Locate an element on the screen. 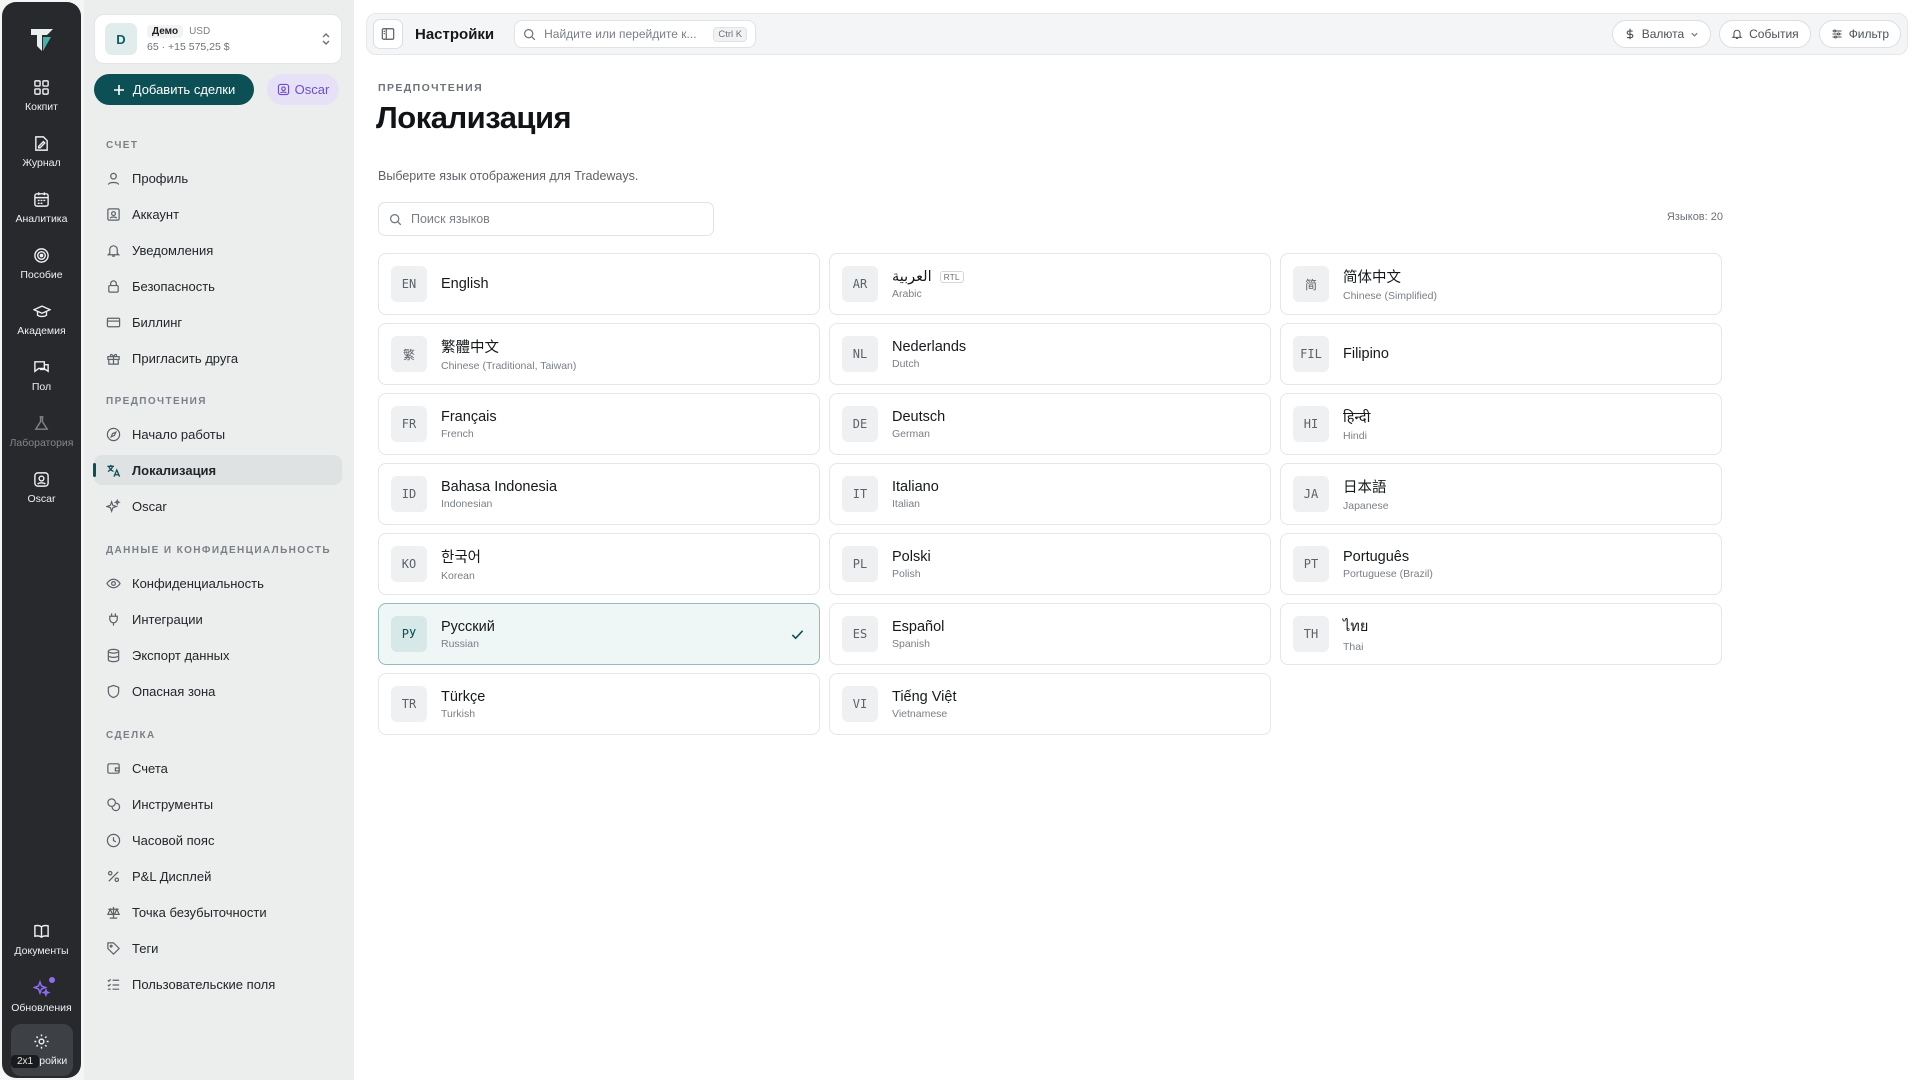 This screenshot has width=1920, height=1080. rail-item-analytics: Аналитика is located at coordinates (42, 208).